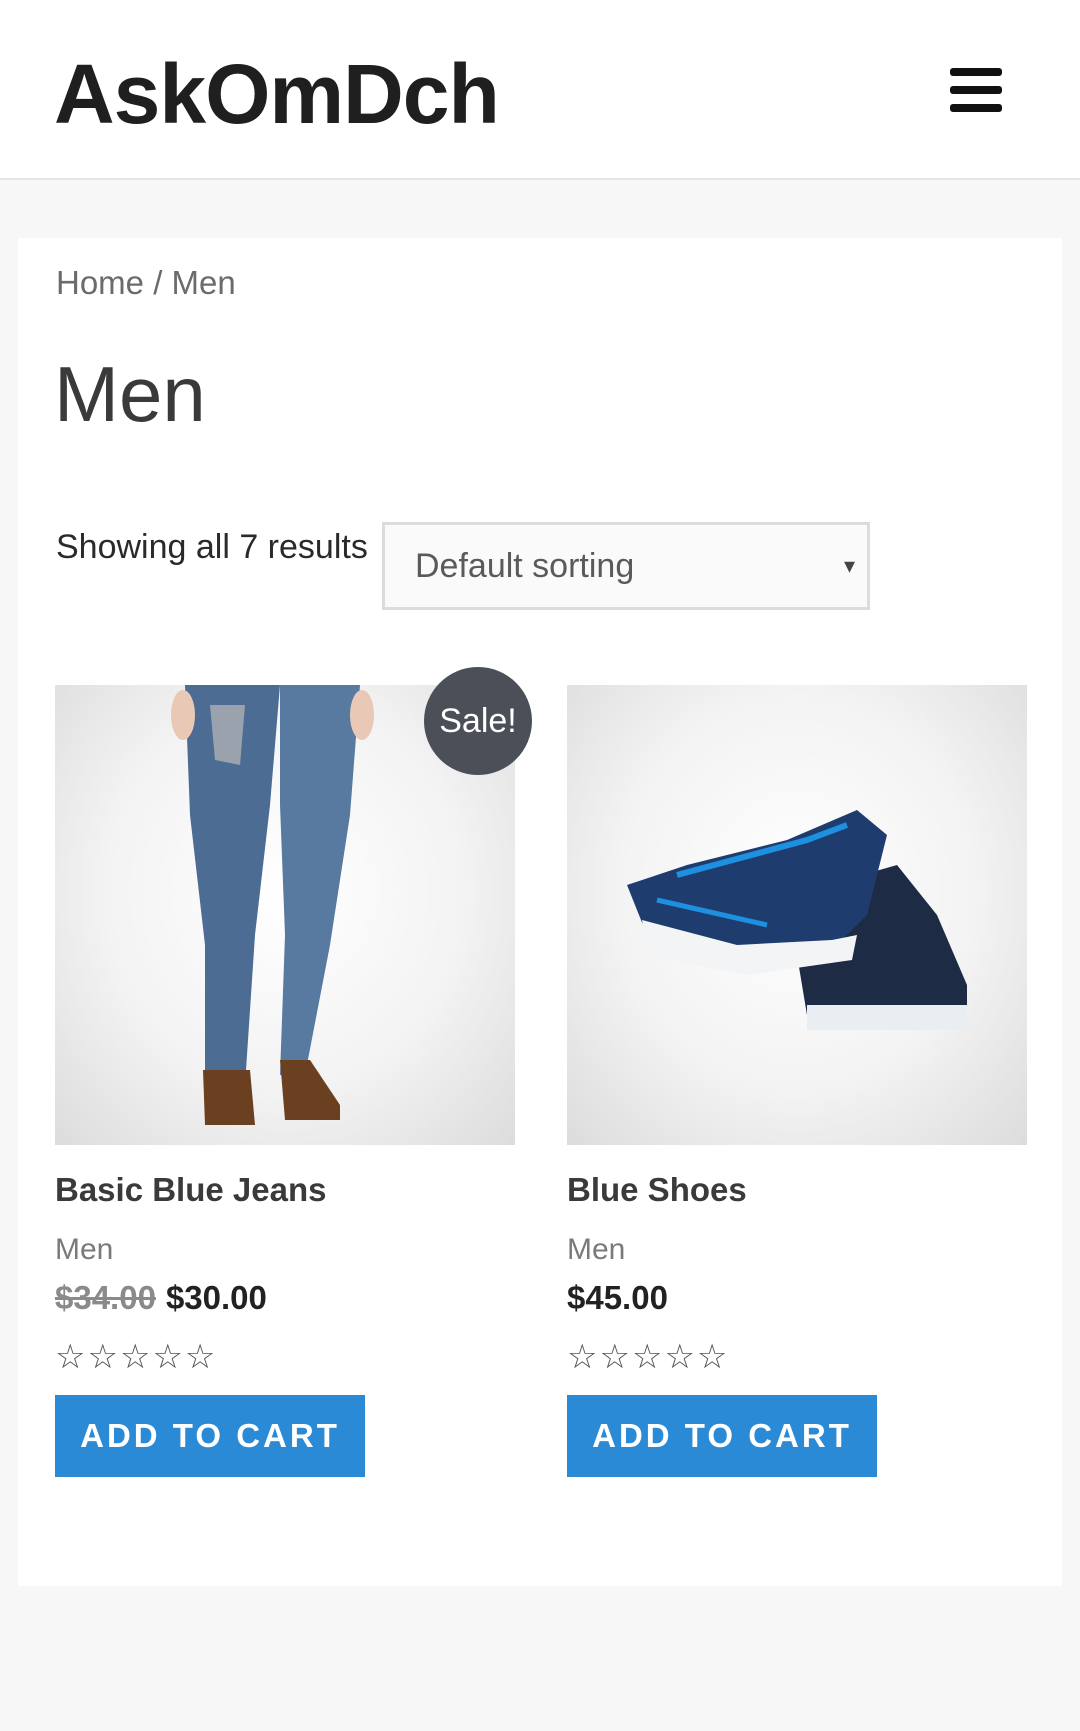  What do you see at coordinates (105, 1297) in the screenshot?
I see `regular-price: $34.00` at bounding box center [105, 1297].